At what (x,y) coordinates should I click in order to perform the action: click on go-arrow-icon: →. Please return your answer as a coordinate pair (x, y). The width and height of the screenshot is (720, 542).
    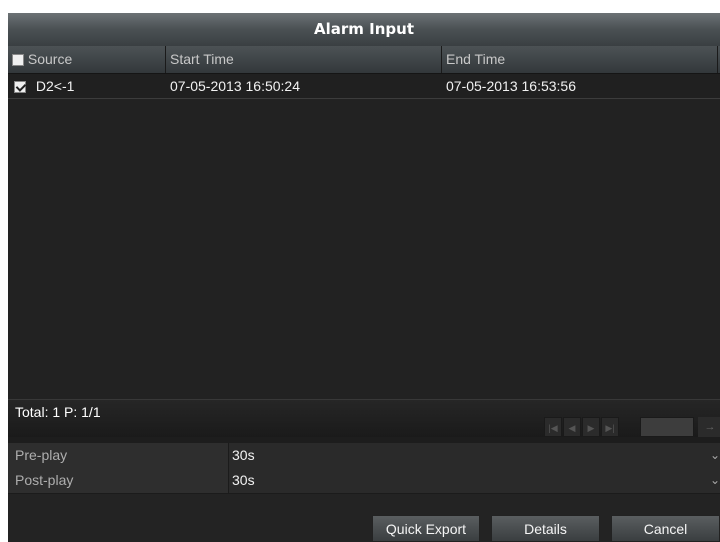
    Looking at the image, I should click on (709, 427).